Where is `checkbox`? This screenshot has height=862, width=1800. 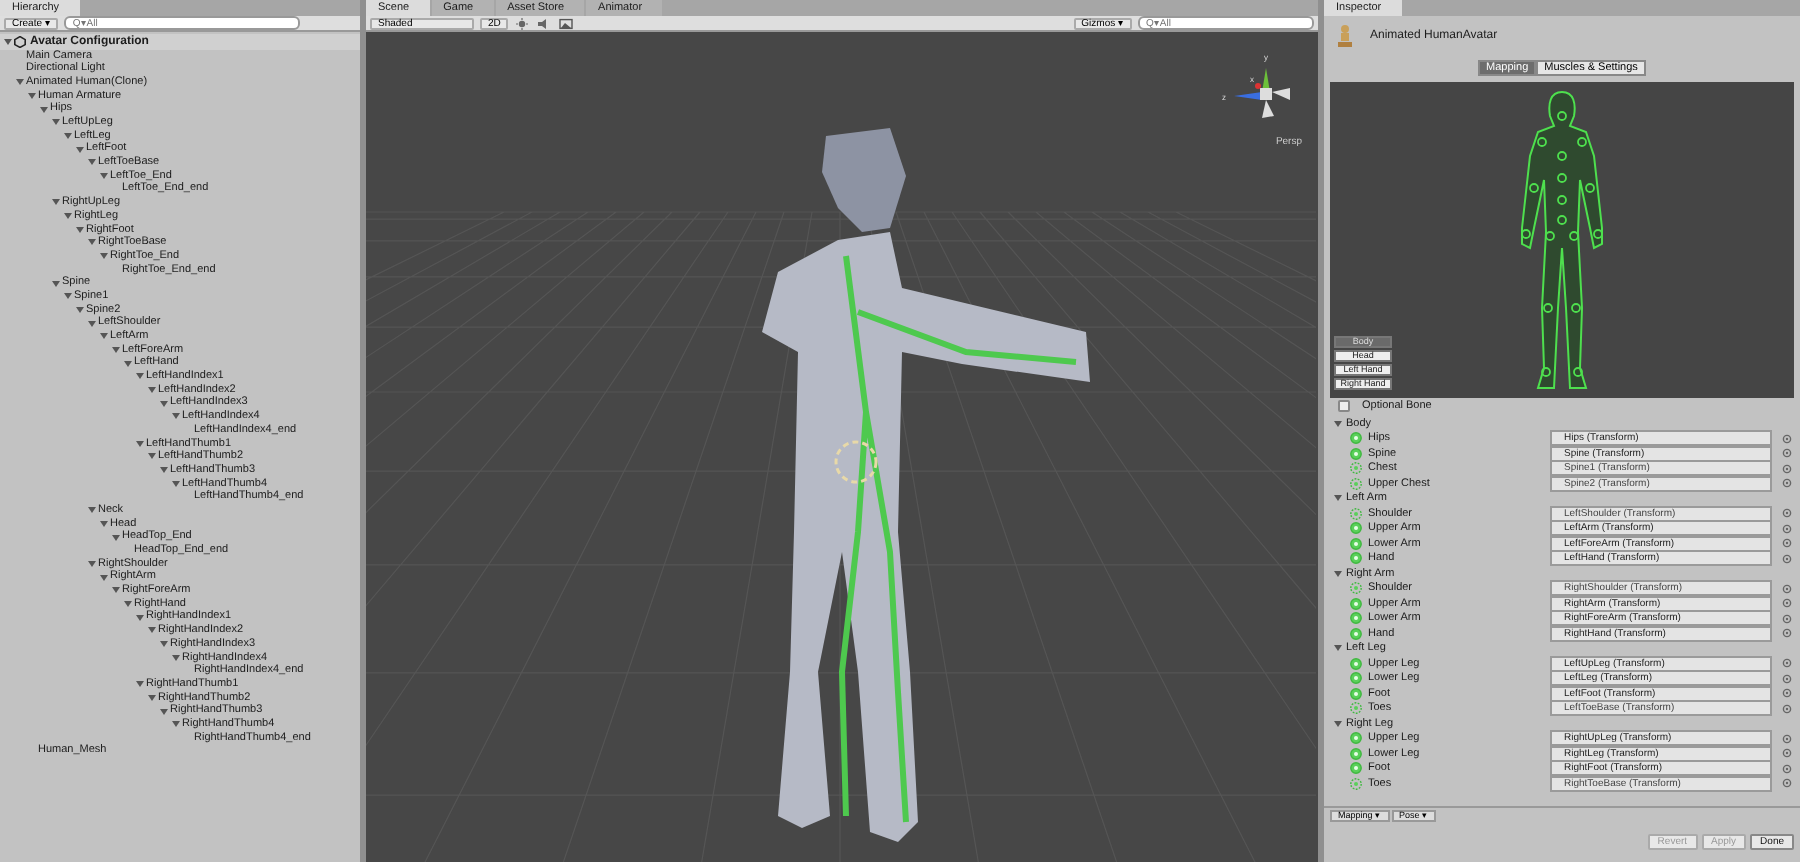
checkbox is located at coordinates (1344, 406).